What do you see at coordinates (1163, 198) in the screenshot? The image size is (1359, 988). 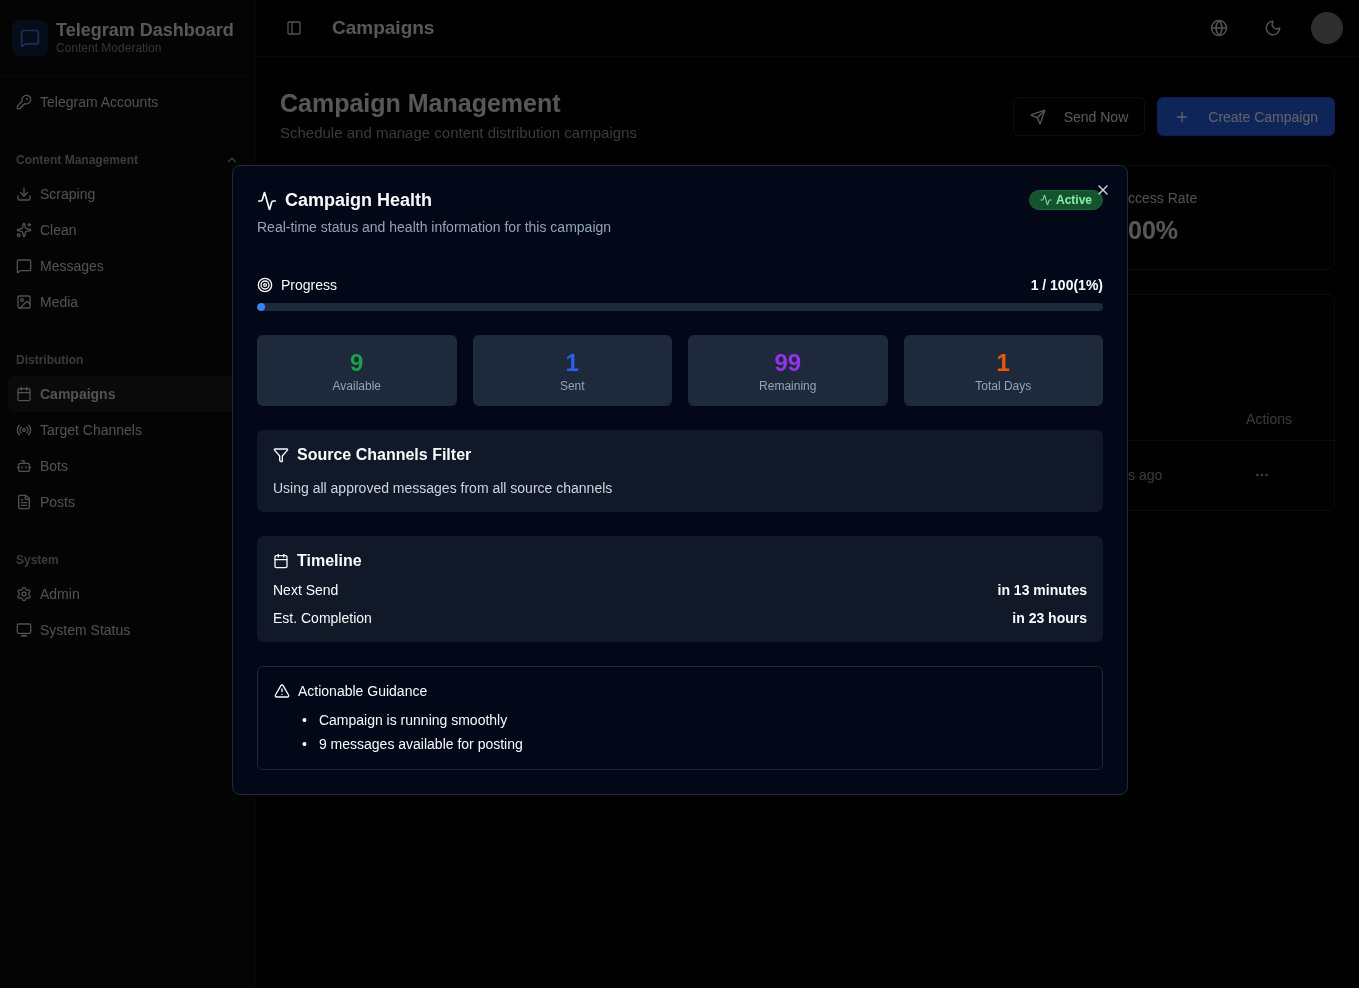 I see `stat-label: ccess Rate` at bounding box center [1163, 198].